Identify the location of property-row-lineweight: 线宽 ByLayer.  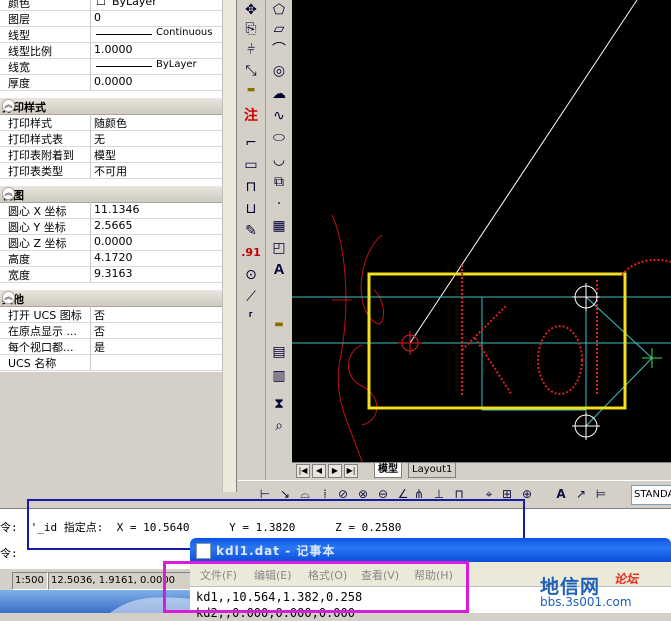
(111, 66).